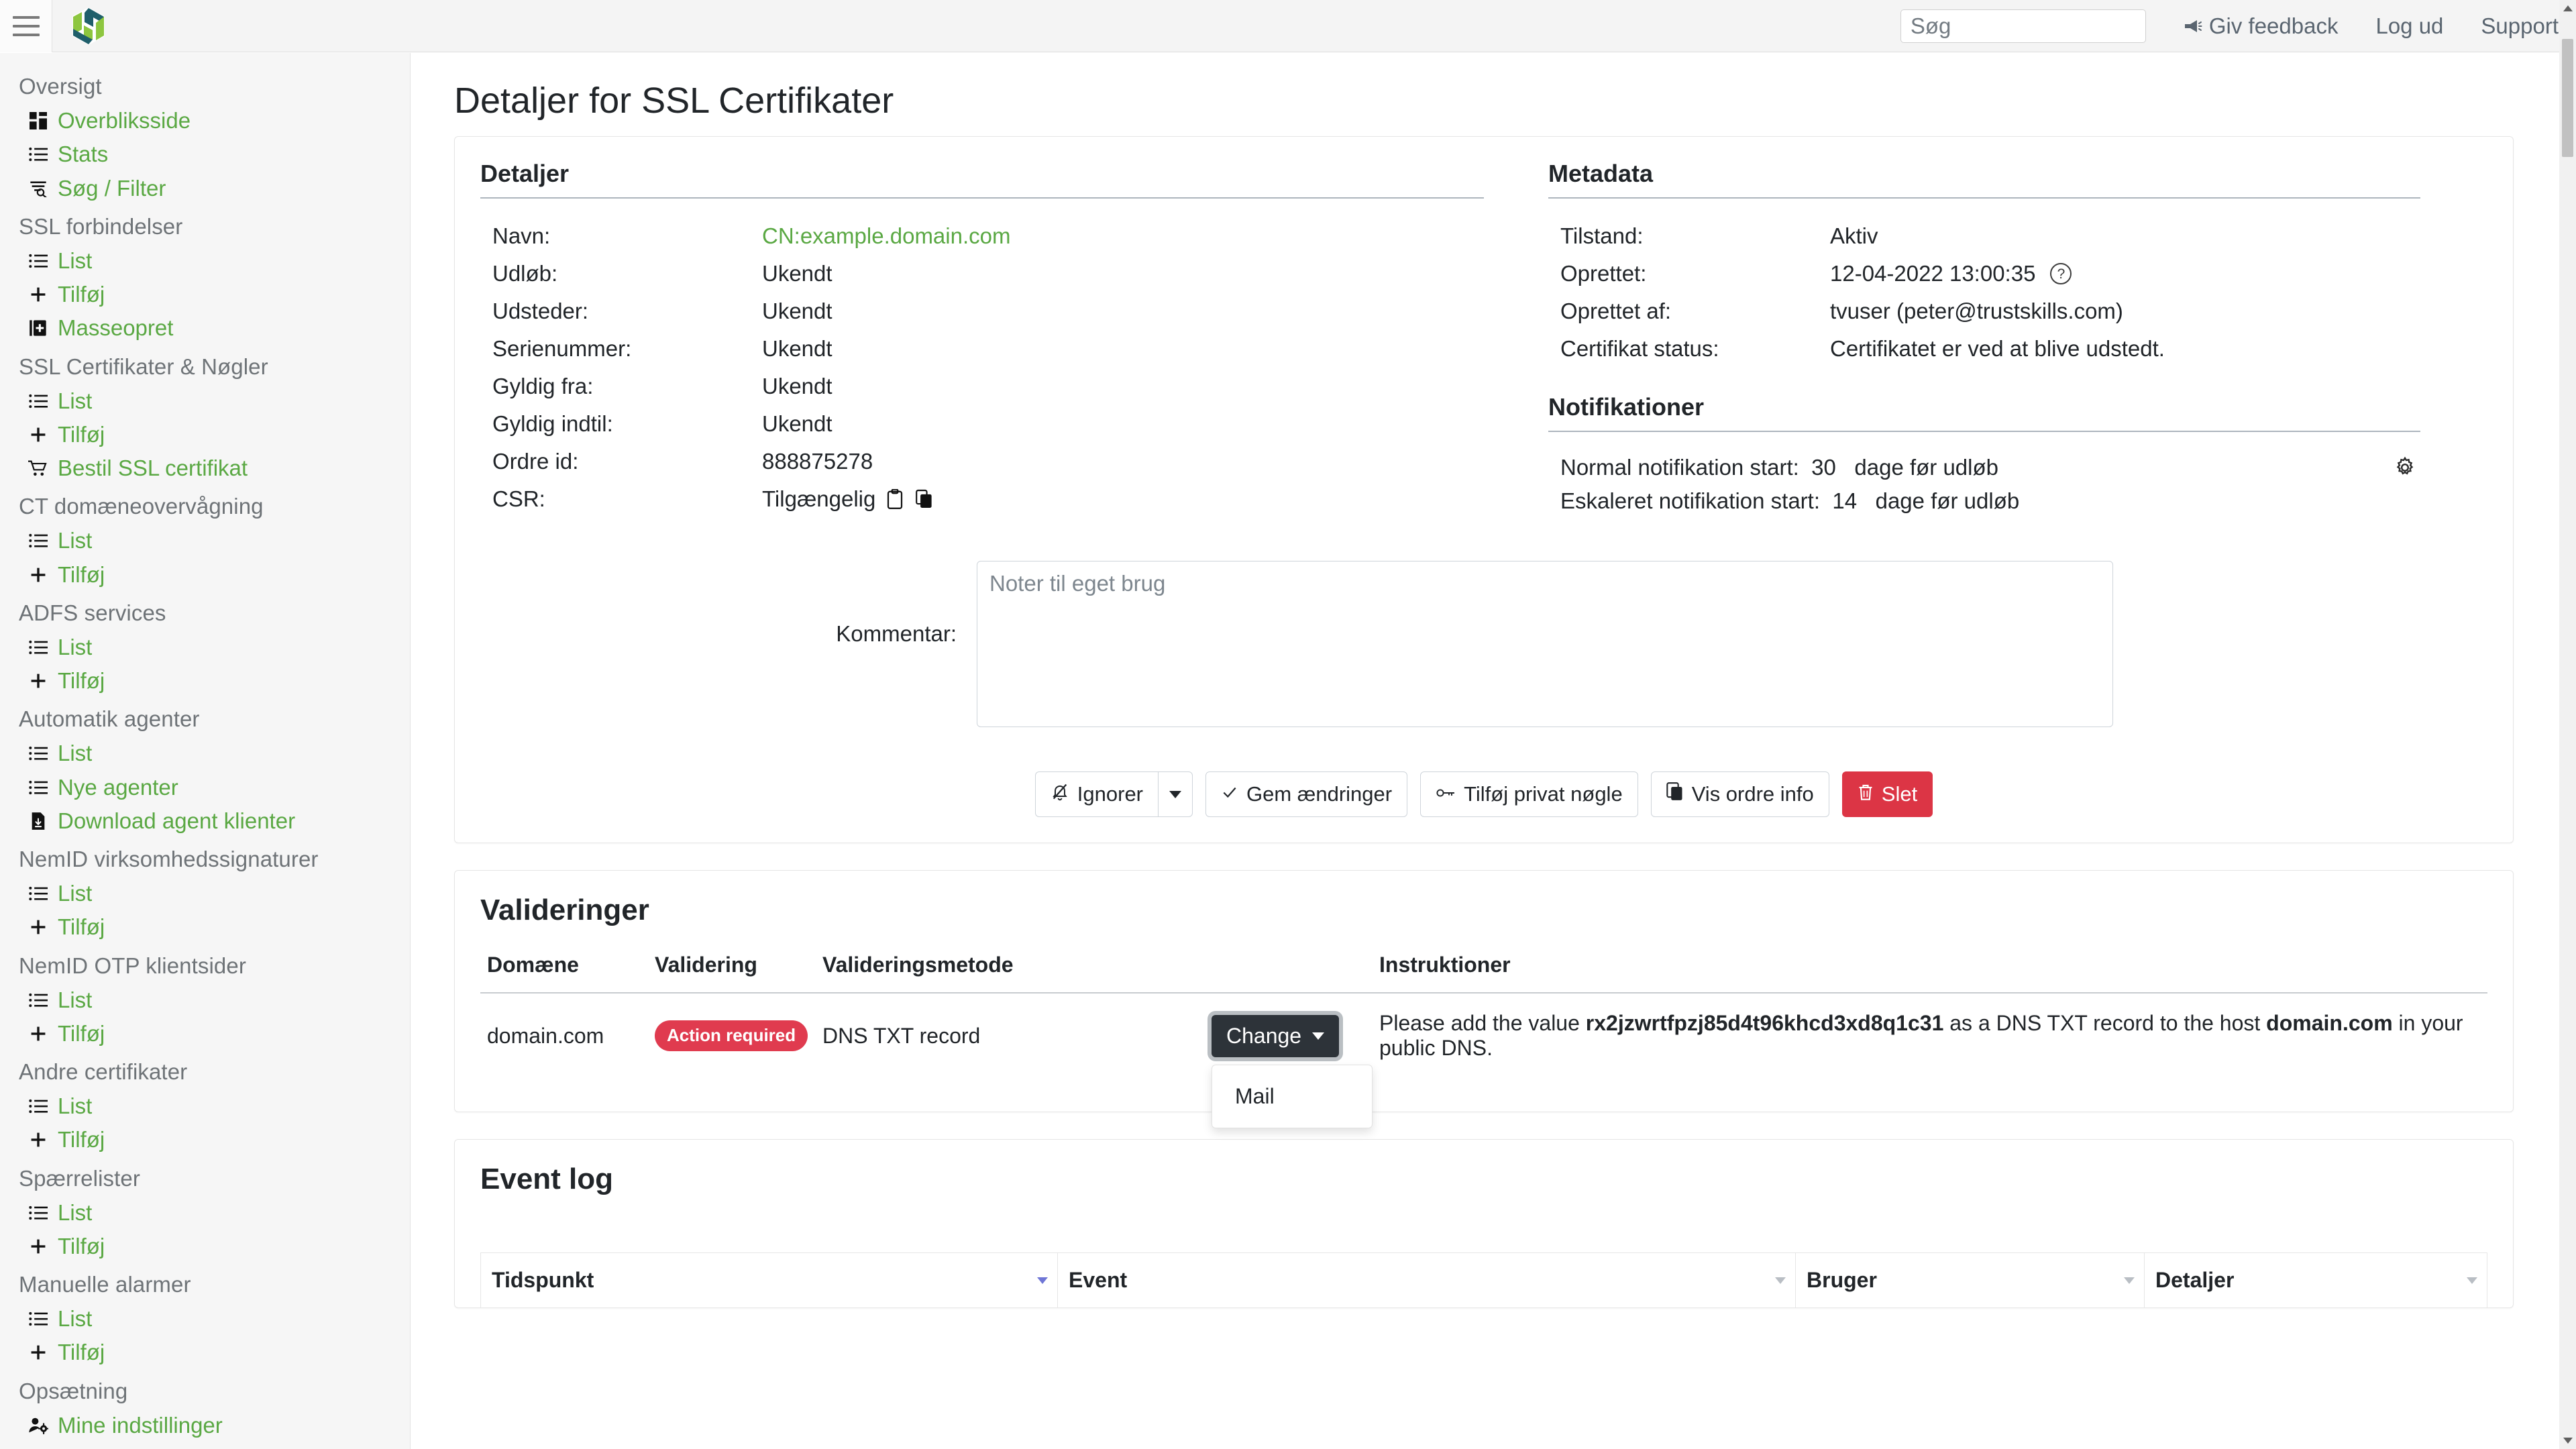 This screenshot has height=1449, width=2576. What do you see at coordinates (1679, 467) in the screenshot?
I see `normal-notification-label: Normal notifikation start:` at bounding box center [1679, 467].